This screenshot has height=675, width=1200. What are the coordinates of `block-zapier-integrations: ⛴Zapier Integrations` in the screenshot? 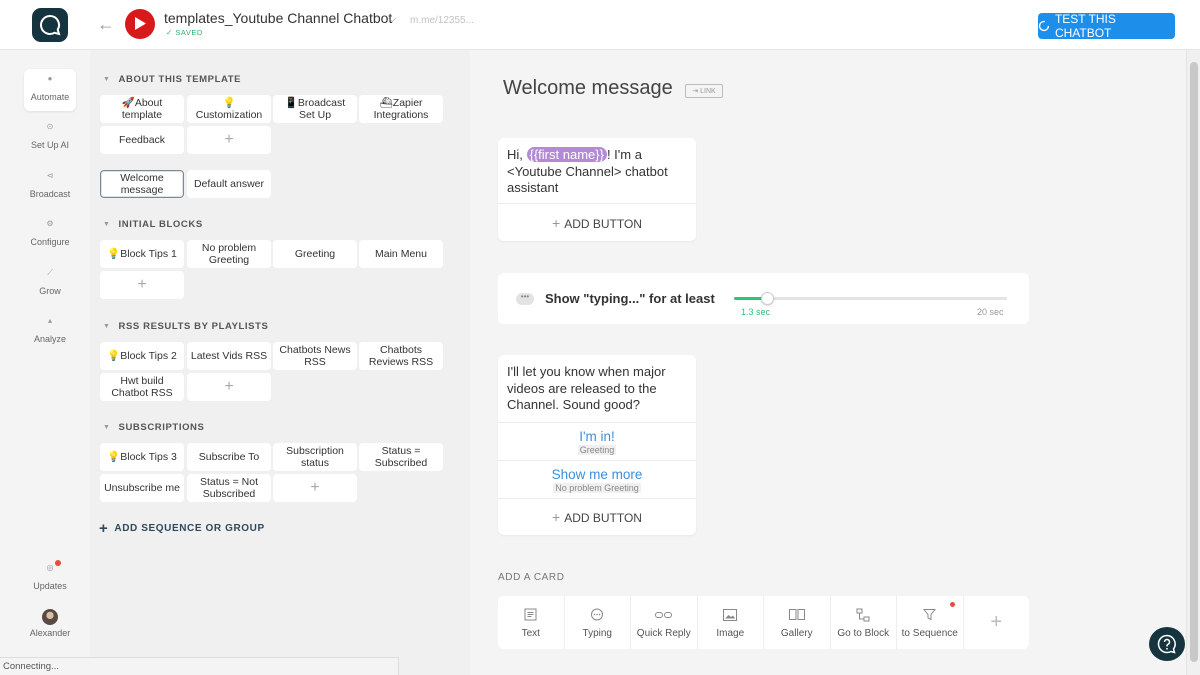 It's located at (401, 109).